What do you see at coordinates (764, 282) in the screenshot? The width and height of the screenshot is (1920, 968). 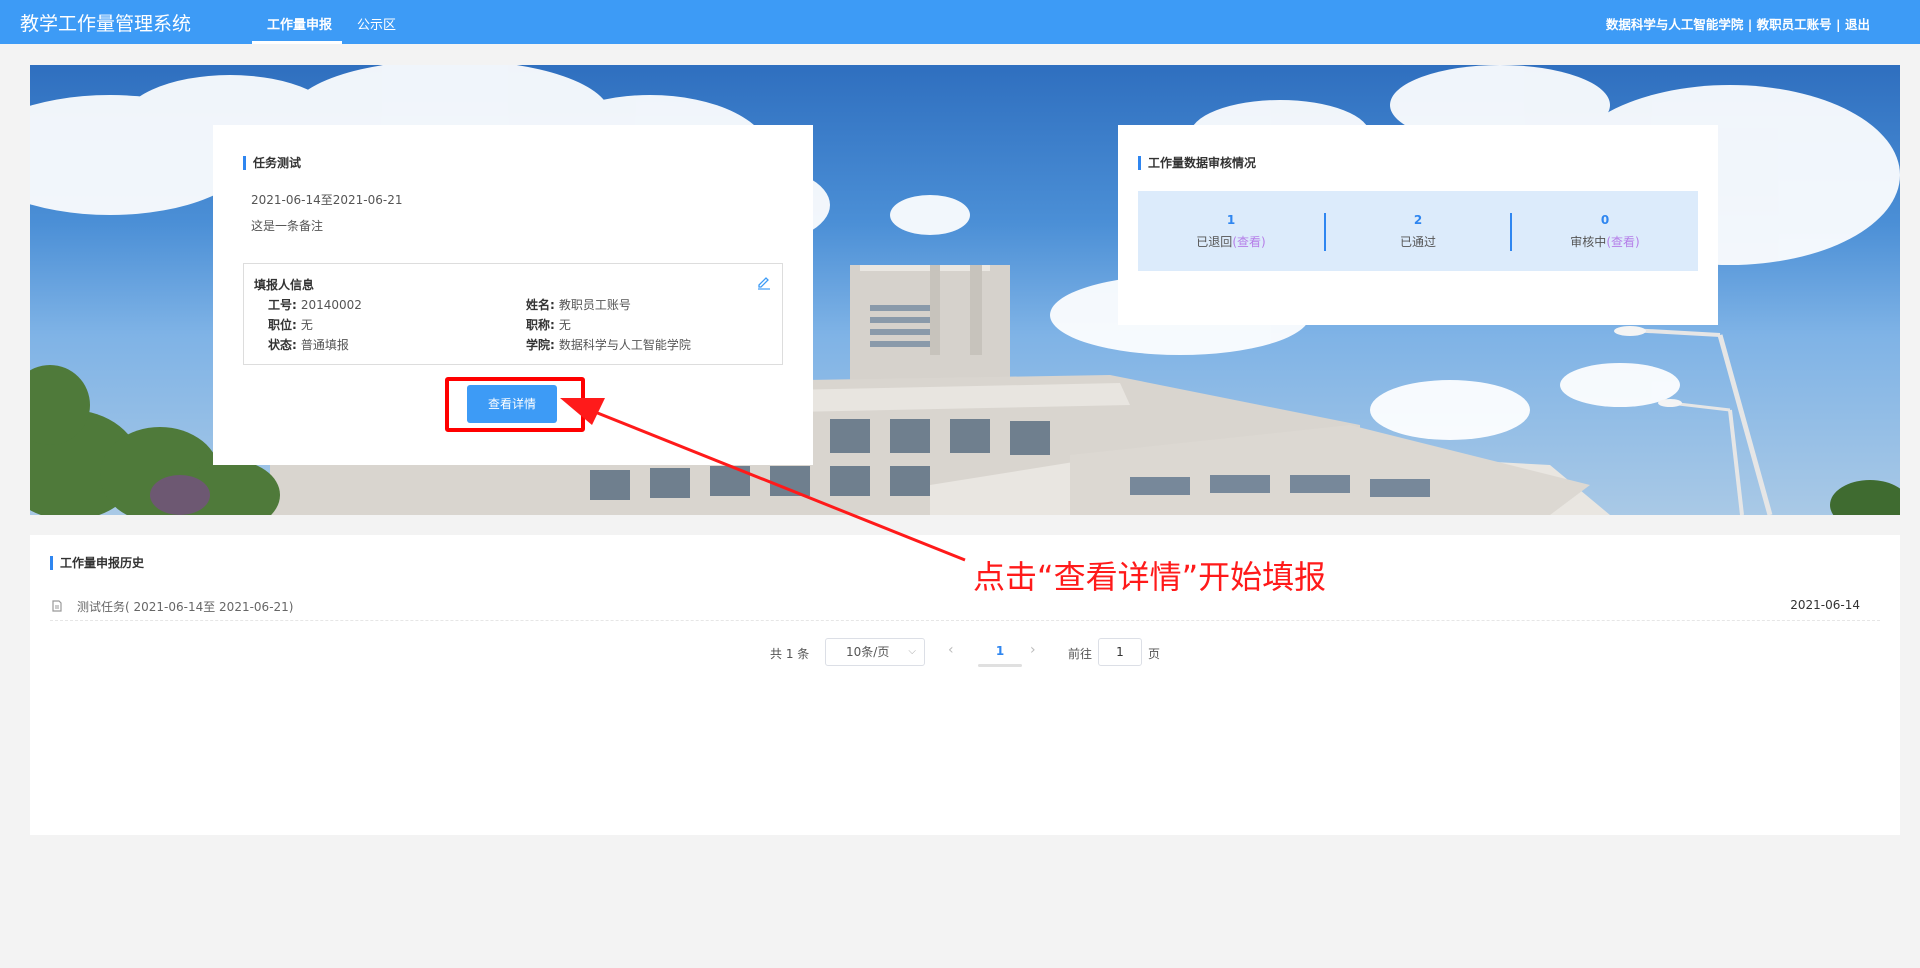 I see `edit-icon` at bounding box center [764, 282].